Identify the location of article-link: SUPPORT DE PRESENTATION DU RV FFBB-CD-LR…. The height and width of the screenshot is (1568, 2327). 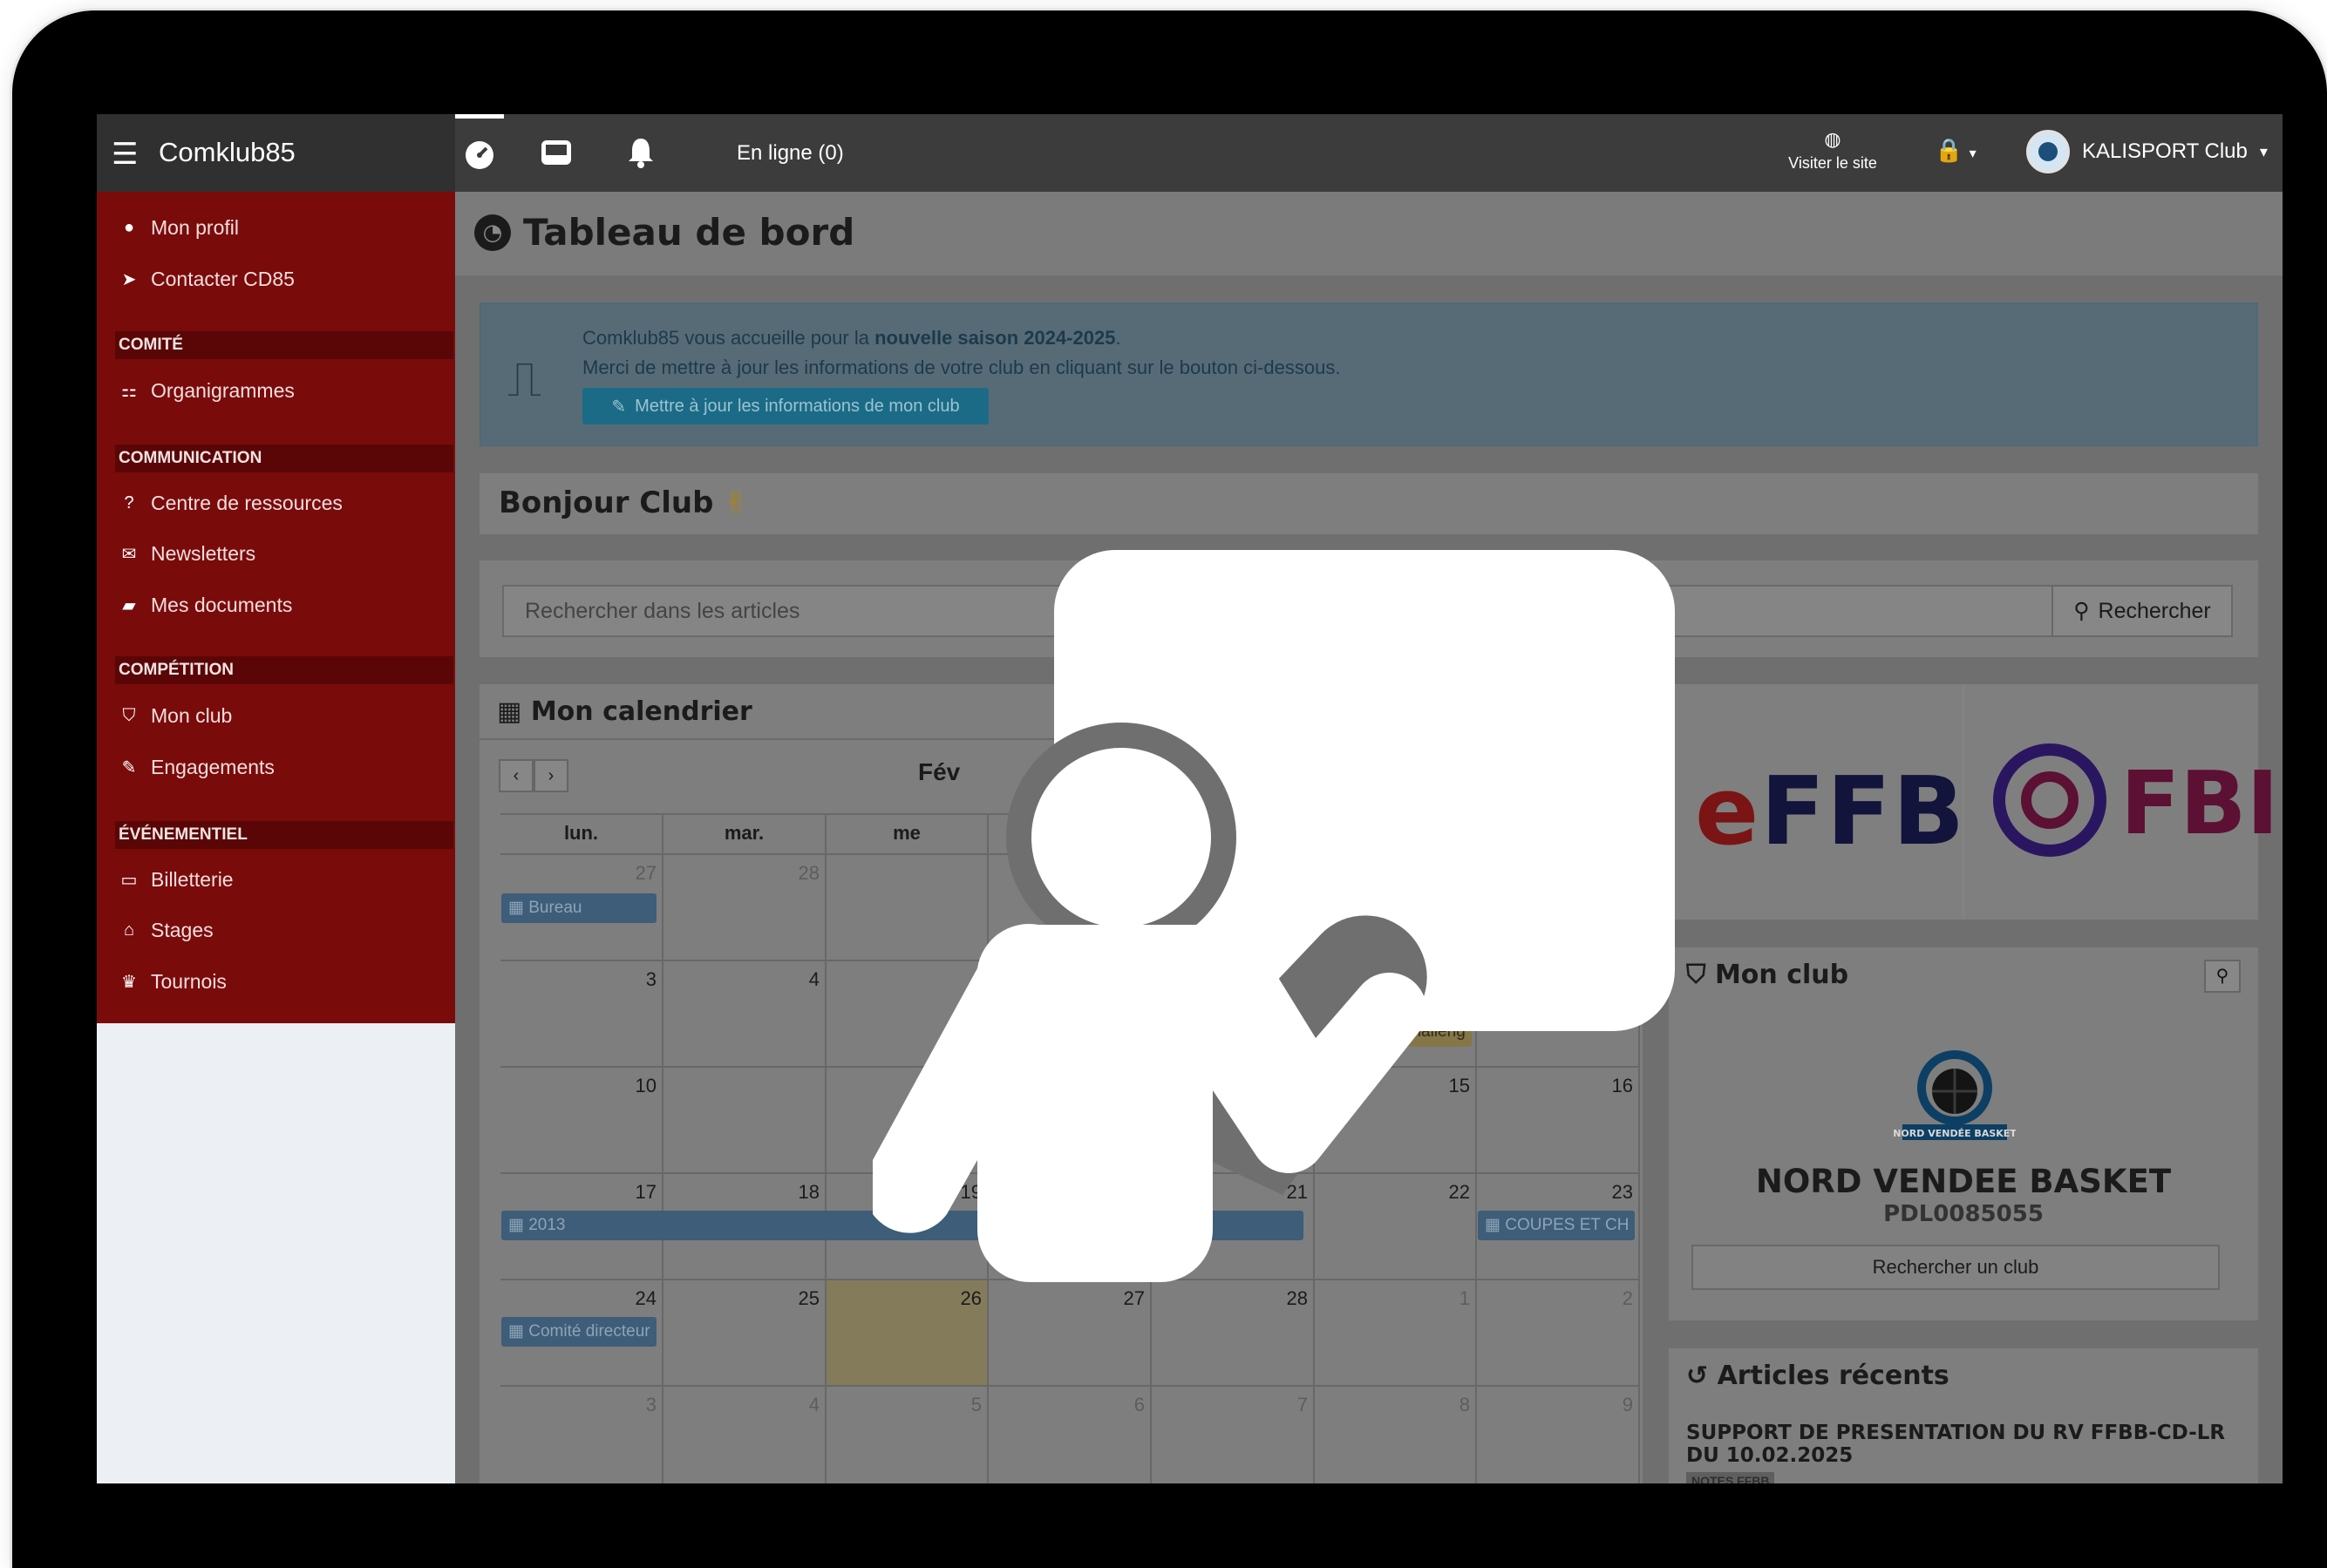
(1965, 1444).